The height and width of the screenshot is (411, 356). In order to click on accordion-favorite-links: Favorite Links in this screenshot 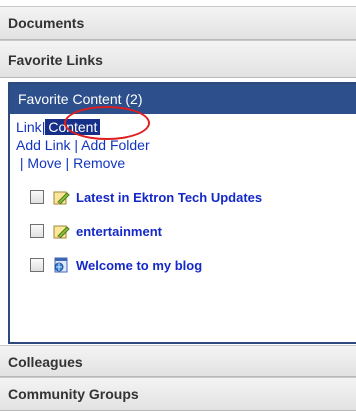, I will do `click(178, 59)`.